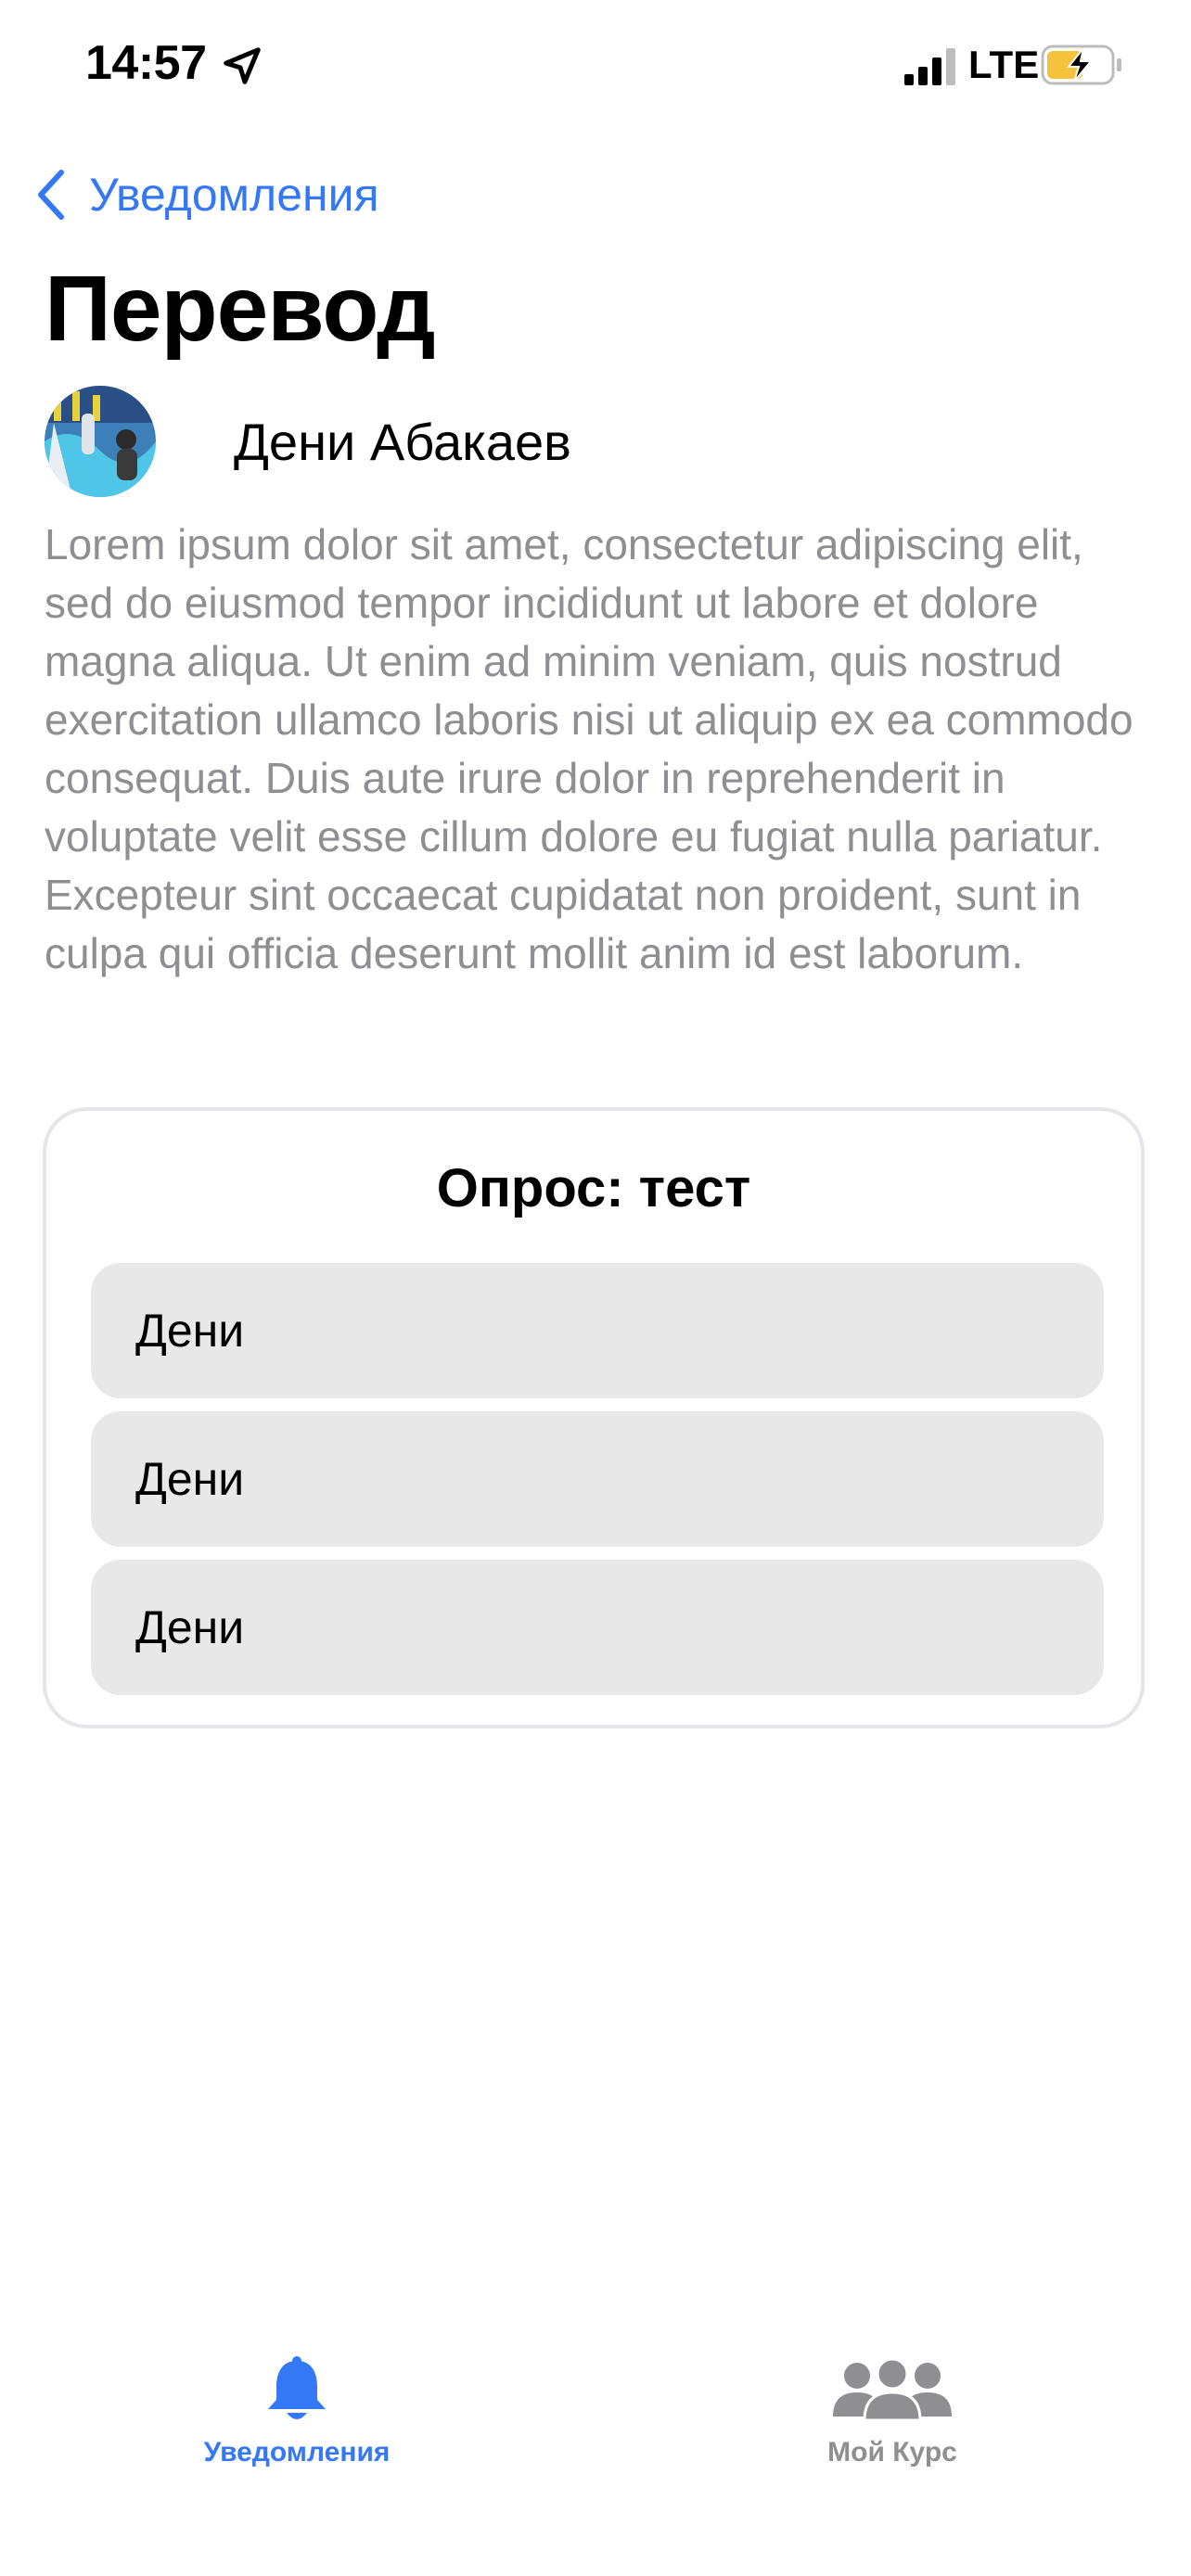  What do you see at coordinates (100, 442) in the screenshot?
I see `avatar` at bounding box center [100, 442].